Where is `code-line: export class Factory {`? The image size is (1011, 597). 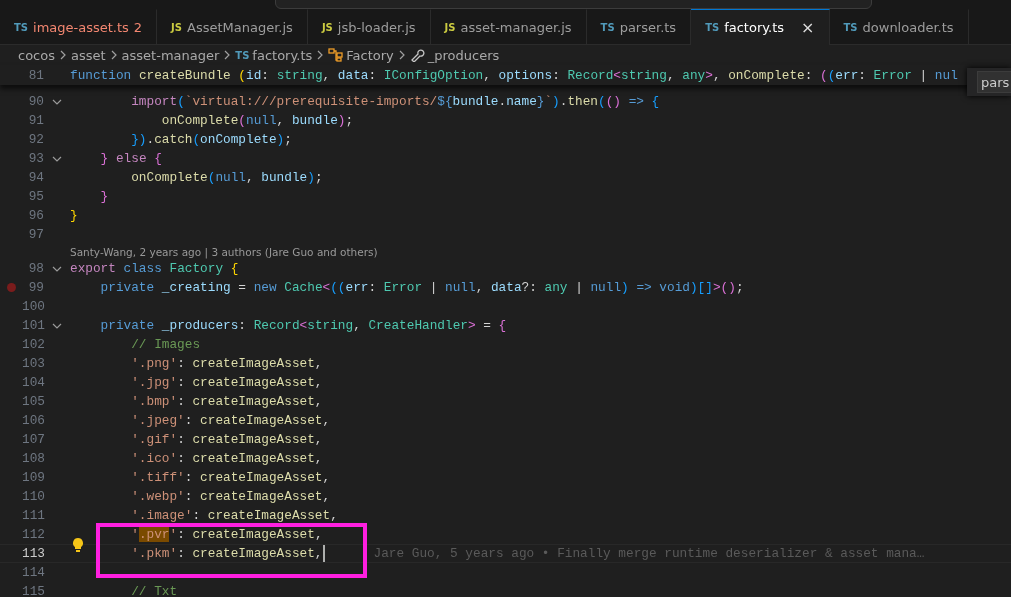
code-line: export class Factory { is located at coordinates (154, 268).